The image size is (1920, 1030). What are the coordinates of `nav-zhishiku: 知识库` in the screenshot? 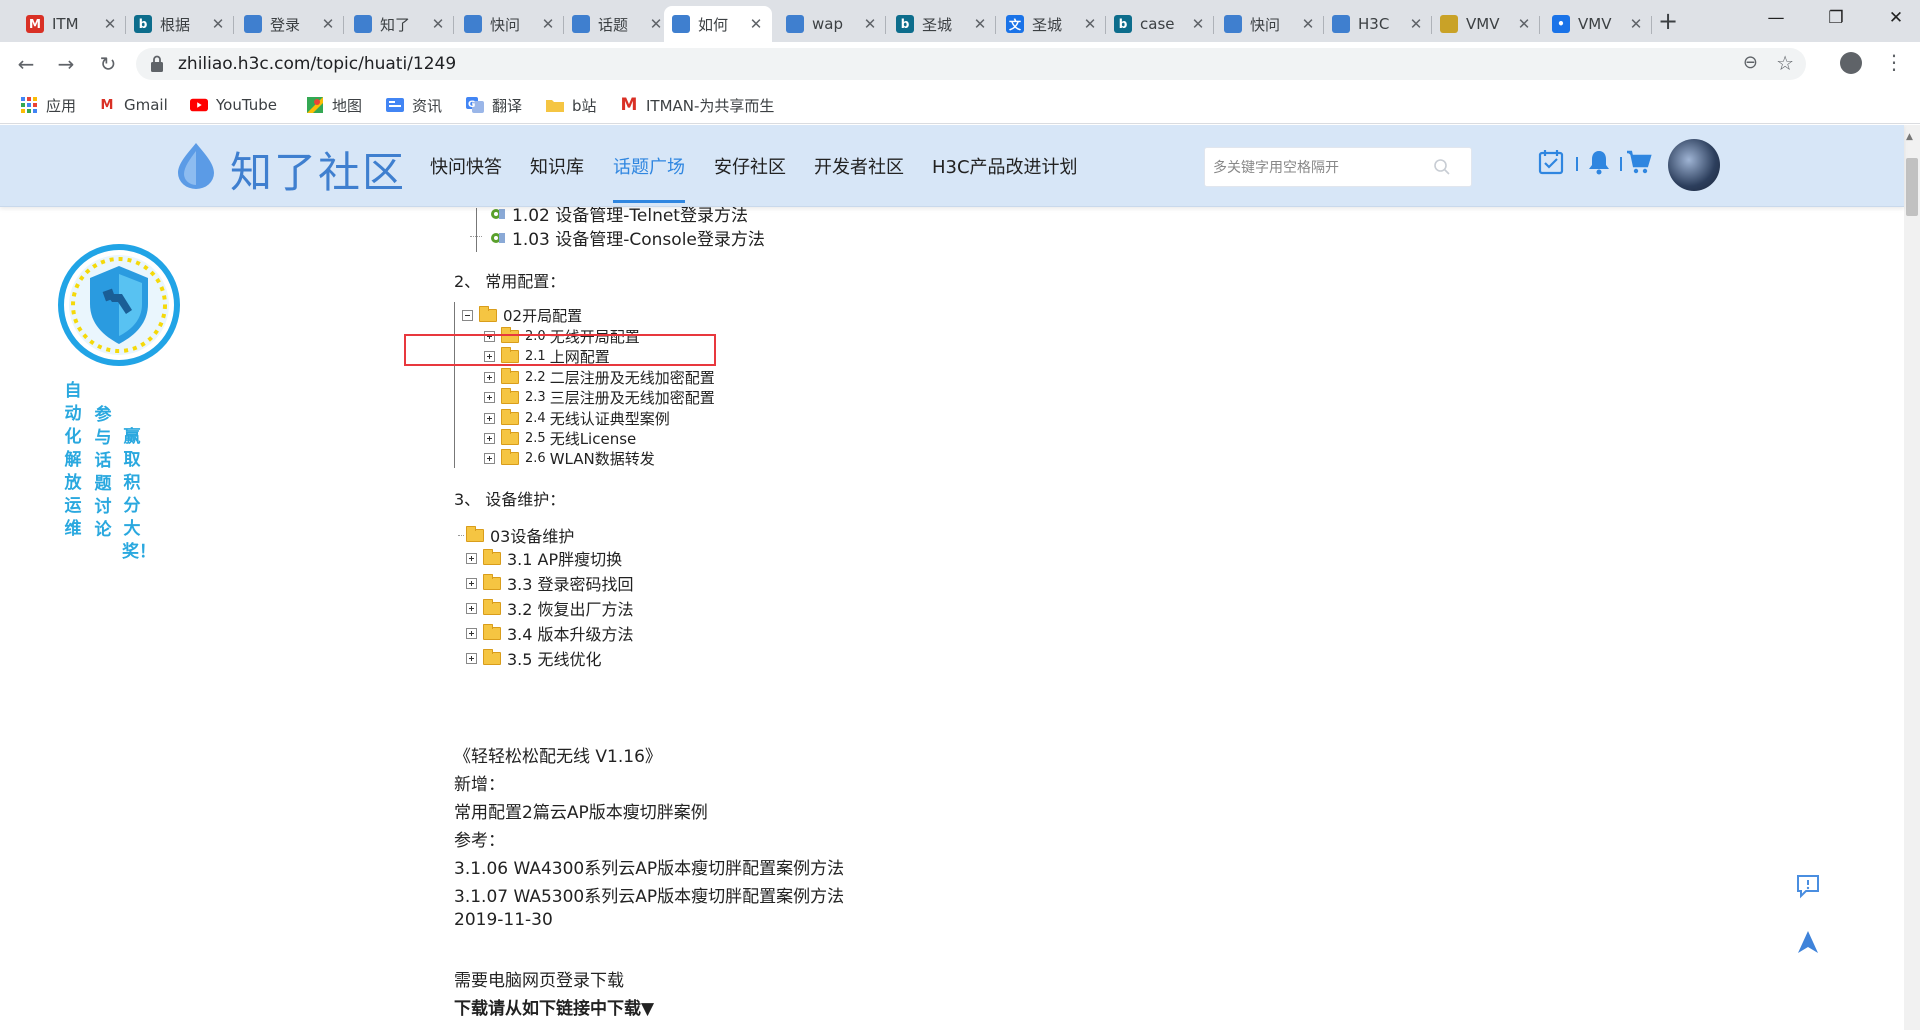 It's located at (557, 166).